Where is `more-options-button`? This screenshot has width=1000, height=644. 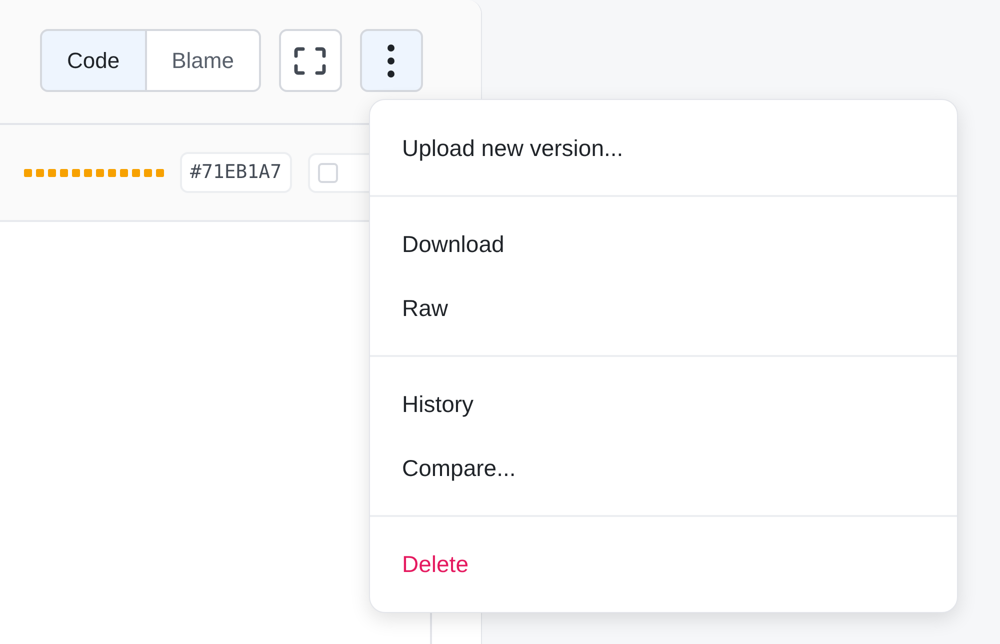
more-options-button is located at coordinates (391, 60).